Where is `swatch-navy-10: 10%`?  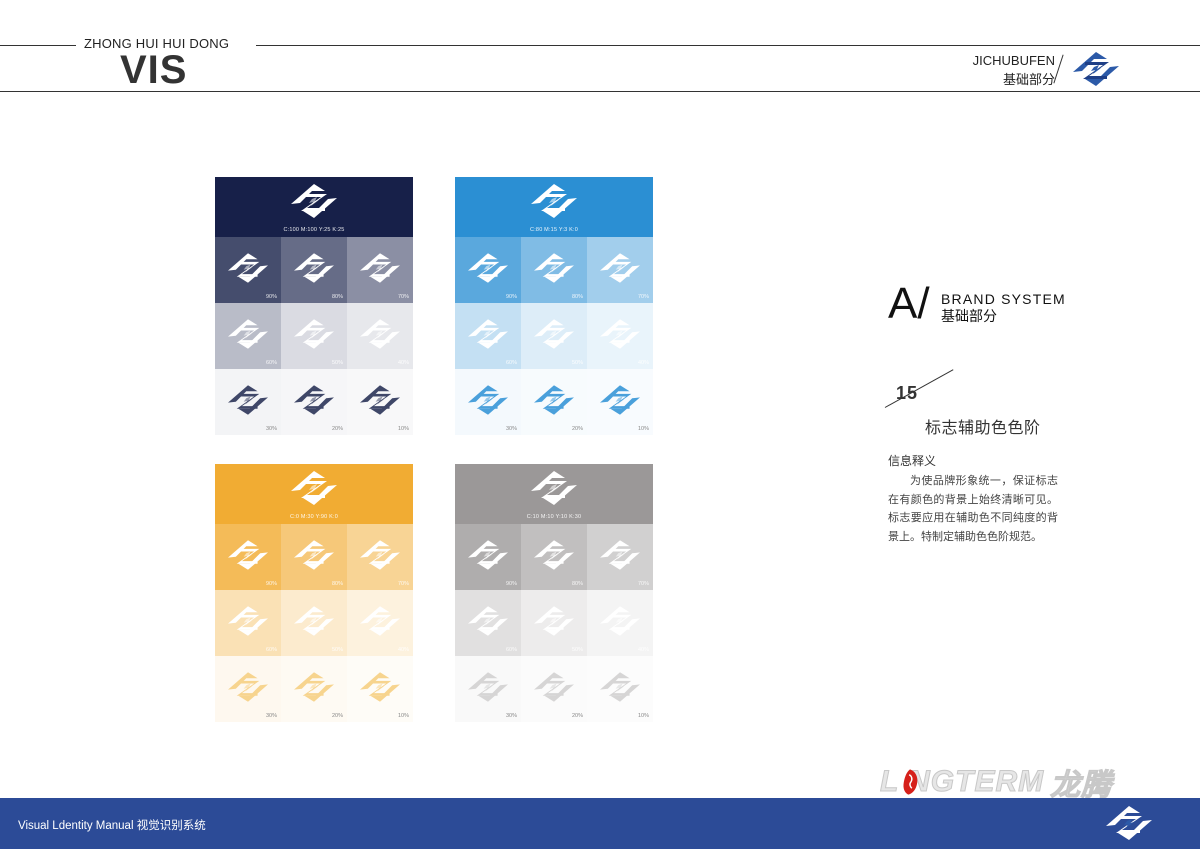 swatch-navy-10: 10% is located at coordinates (380, 402).